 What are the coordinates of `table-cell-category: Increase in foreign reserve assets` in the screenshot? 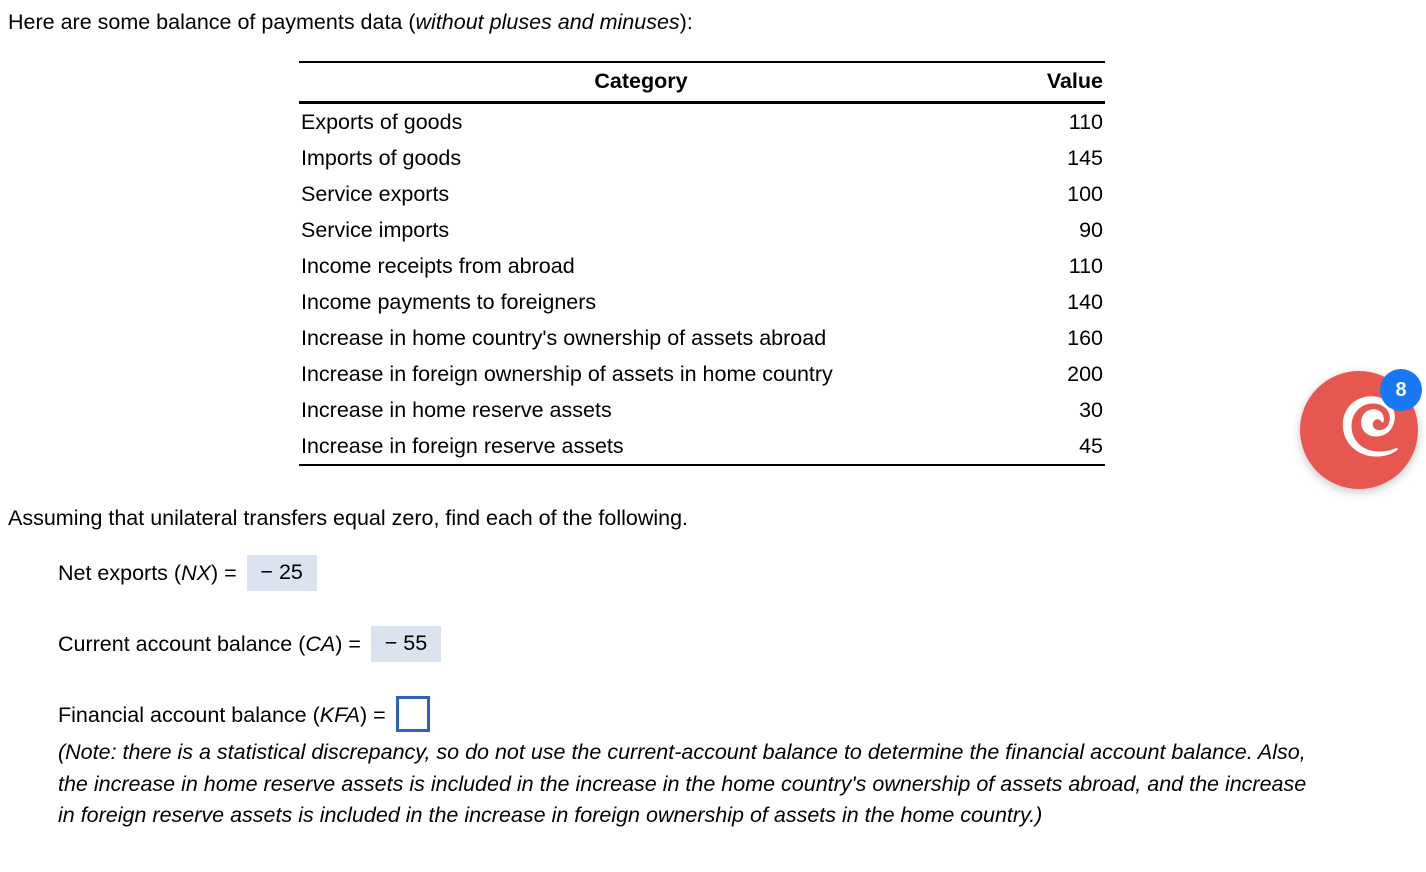 It's located at (641, 447).